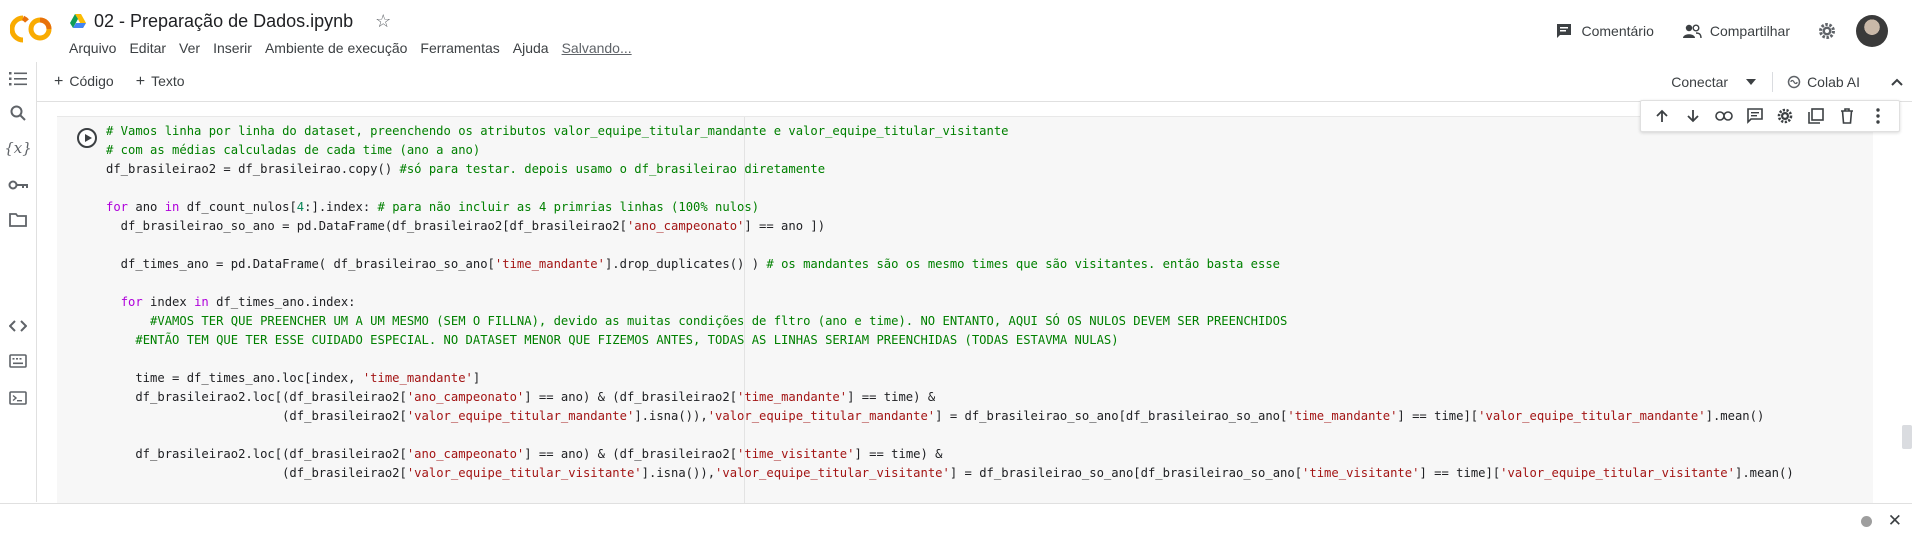  I want to click on command-palette-icon, so click(18, 361).